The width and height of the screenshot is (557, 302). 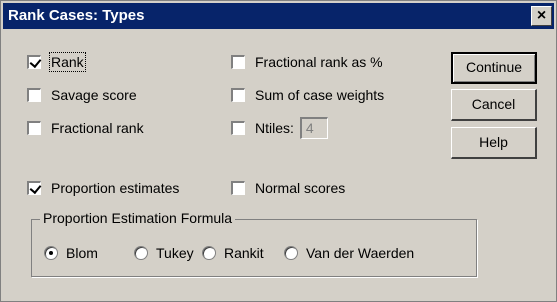 I want to click on close-button: ×, so click(x=541, y=16).